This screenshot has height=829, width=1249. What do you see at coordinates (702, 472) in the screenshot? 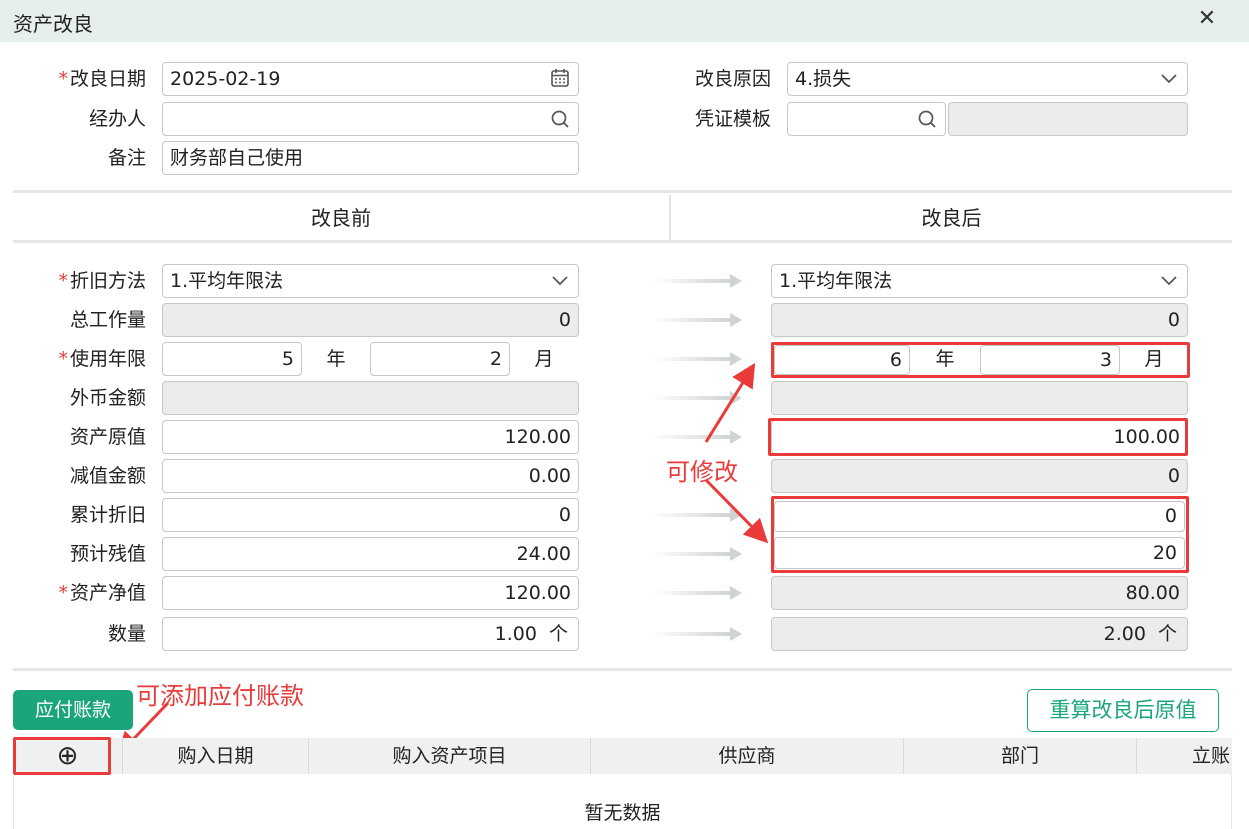
I see `modifiable-note: 可修改` at bounding box center [702, 472].